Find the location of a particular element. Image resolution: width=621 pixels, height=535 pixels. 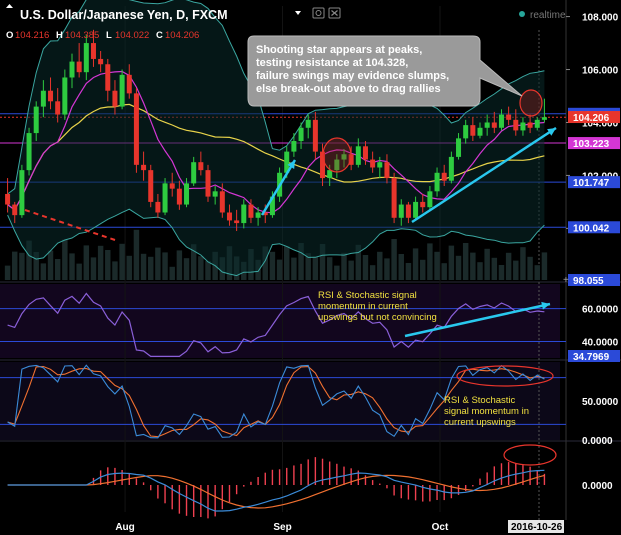

add-panel-plus-icon: + is located at coordinates (566, 280).